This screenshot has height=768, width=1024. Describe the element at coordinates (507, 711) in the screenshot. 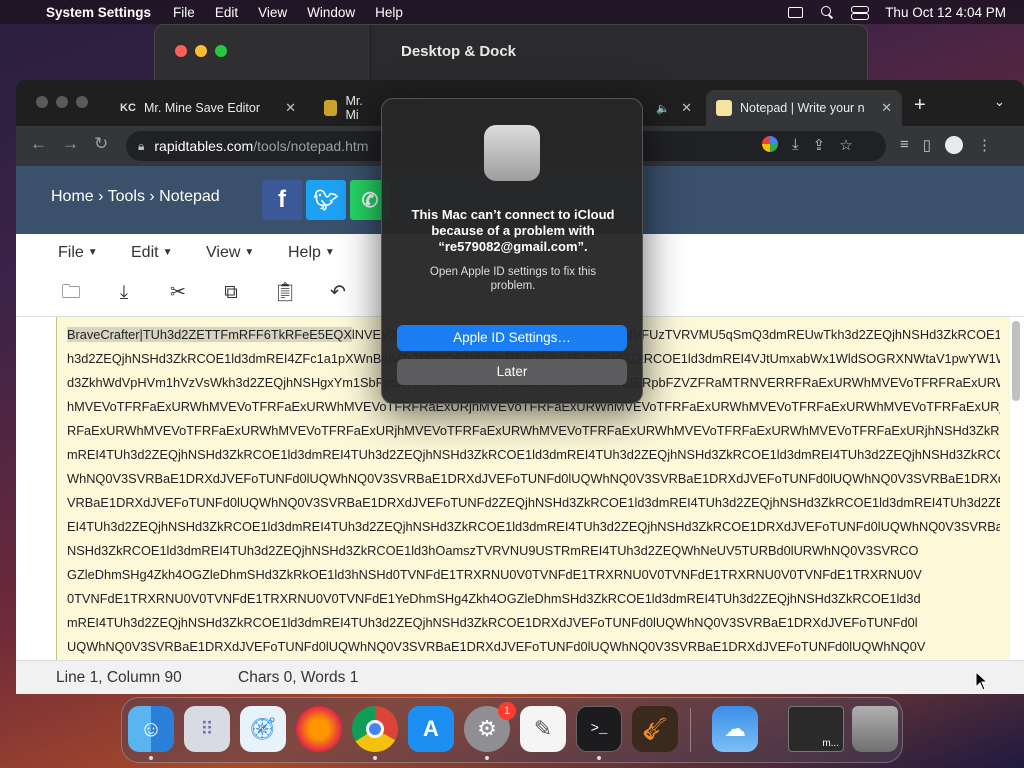

I see `notification-badge: 1` at that location.